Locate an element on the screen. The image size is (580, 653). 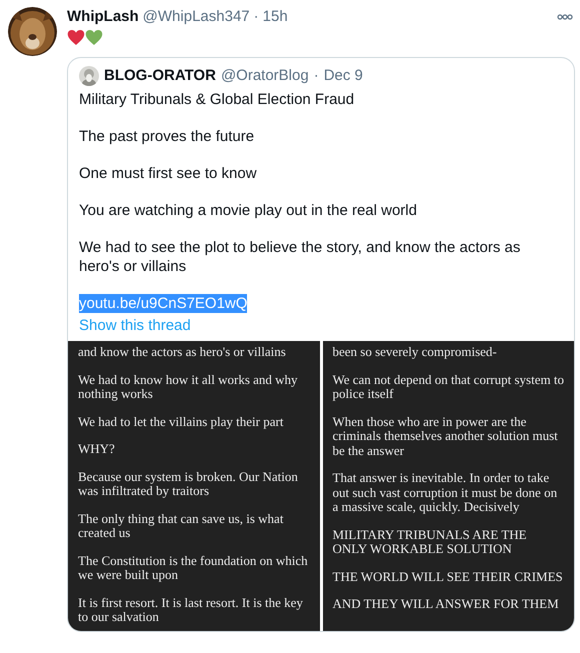
screenshot-paragraph: The only thing that can save us, is what created us is located at coordinates (181, 526).